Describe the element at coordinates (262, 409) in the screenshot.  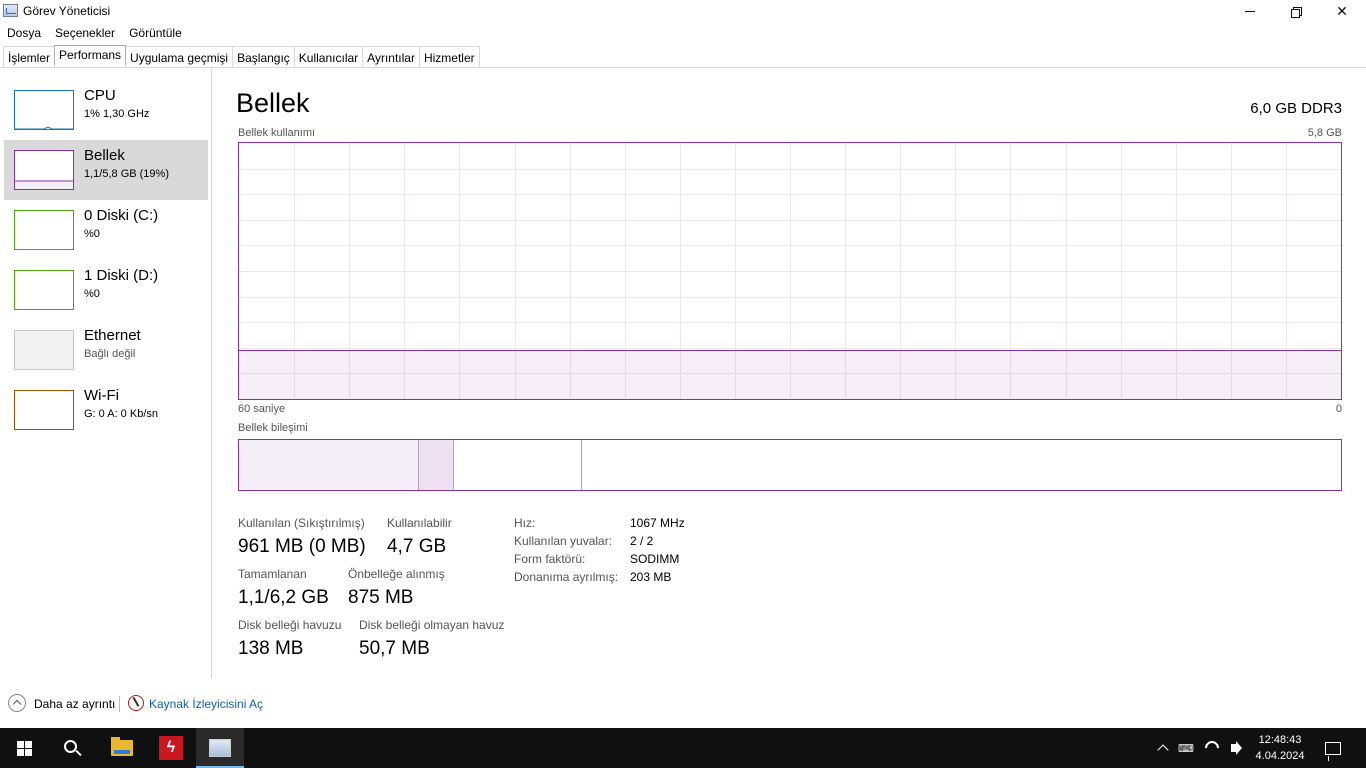
I see `graph-time-left: 60 saniye` at that location.